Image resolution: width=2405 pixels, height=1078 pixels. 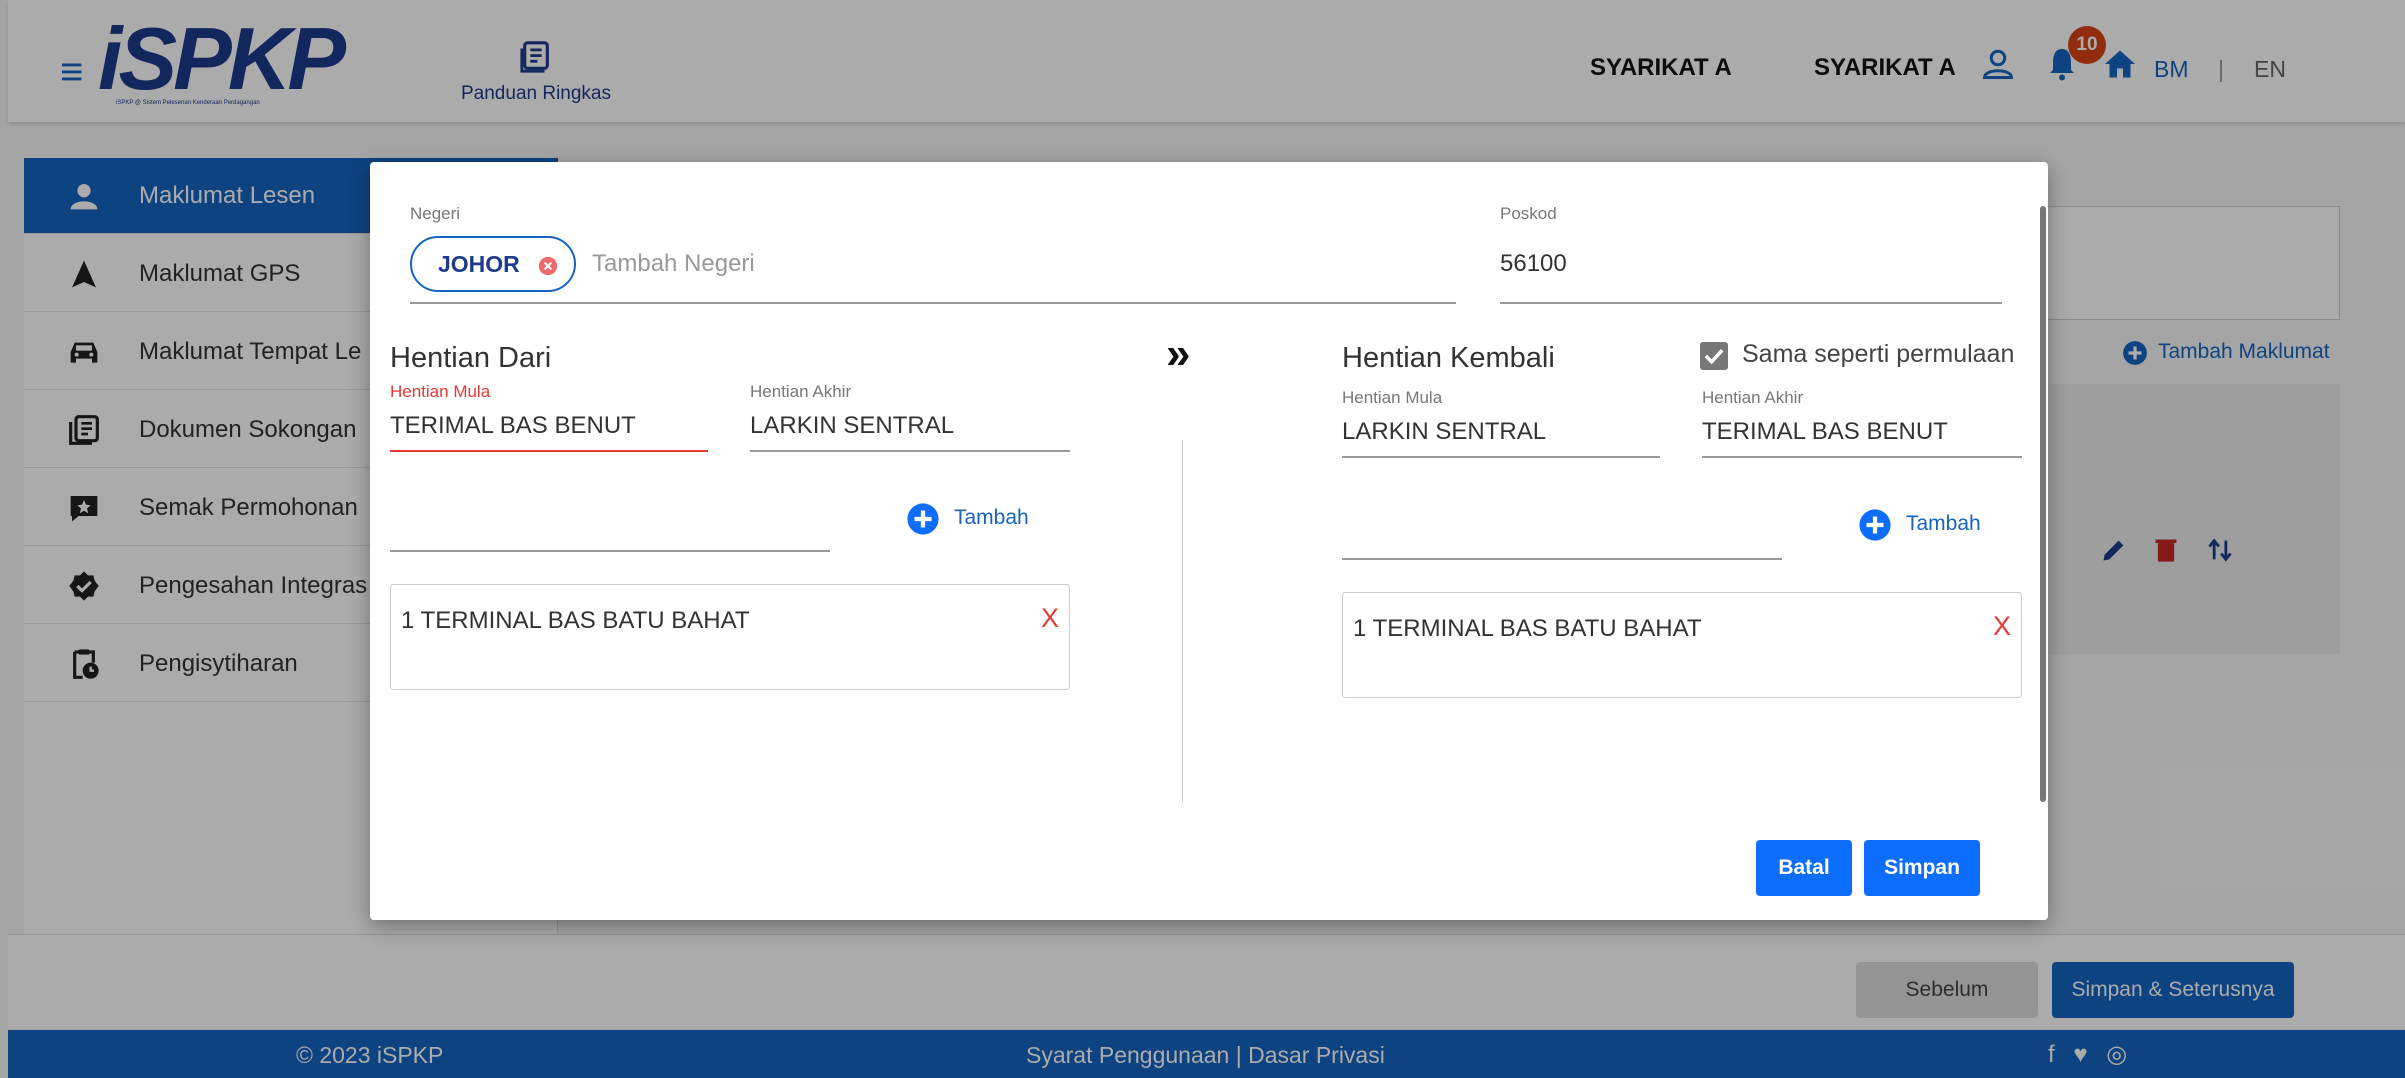 What do you see at coordinates (471, 358) in the screenshot?
I see `hentian-dari-title: Hentian Dari` at bounding box center [471, 358].